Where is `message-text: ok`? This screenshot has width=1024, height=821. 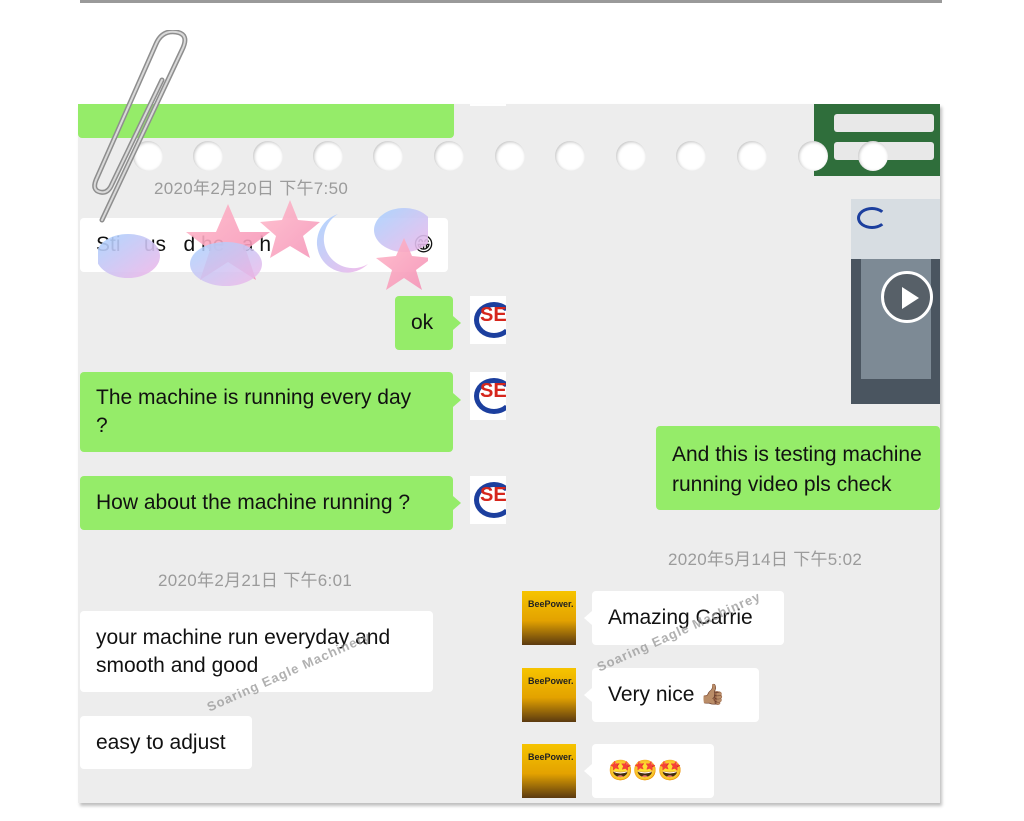
message-text: ok is located at coordinates (422, 322).